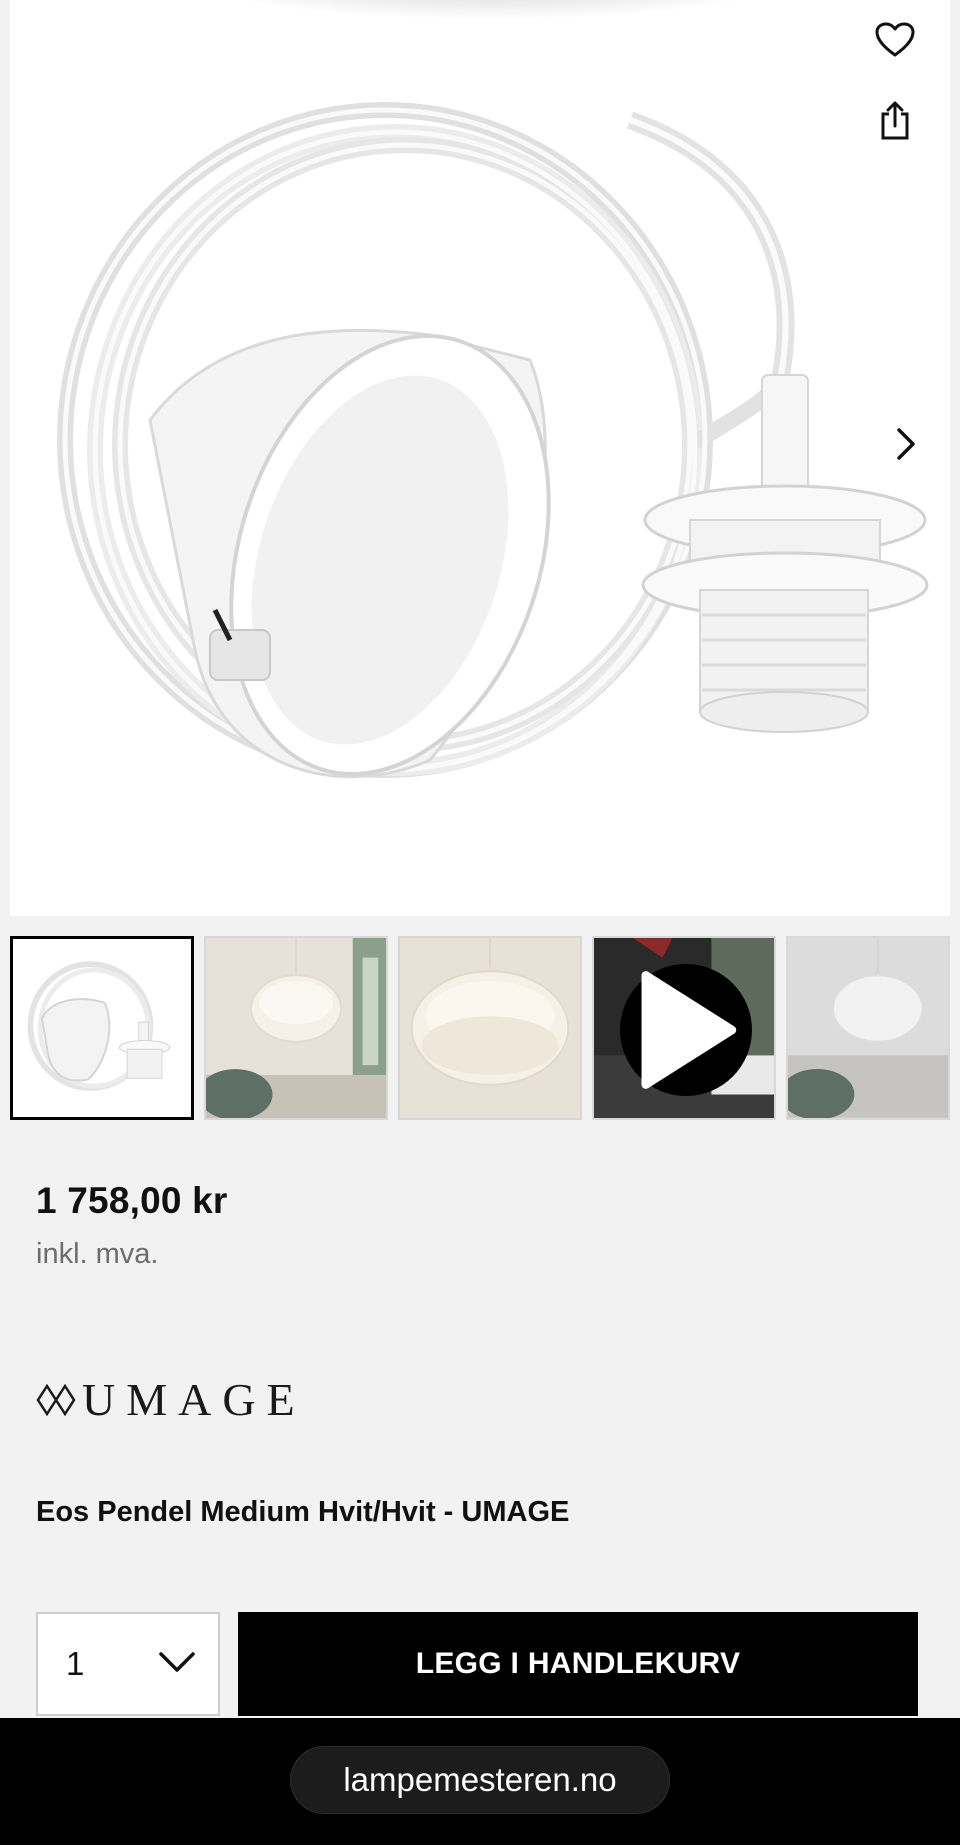 Image resolution: width=960 pixels, height=1845 pixels. I want to click on pendant-closeup-thumbnail-image, so click(490, 1028).